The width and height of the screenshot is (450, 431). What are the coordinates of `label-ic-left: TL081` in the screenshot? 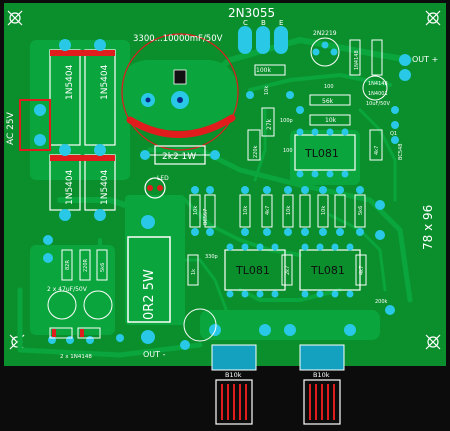 It's located at (252, 270).